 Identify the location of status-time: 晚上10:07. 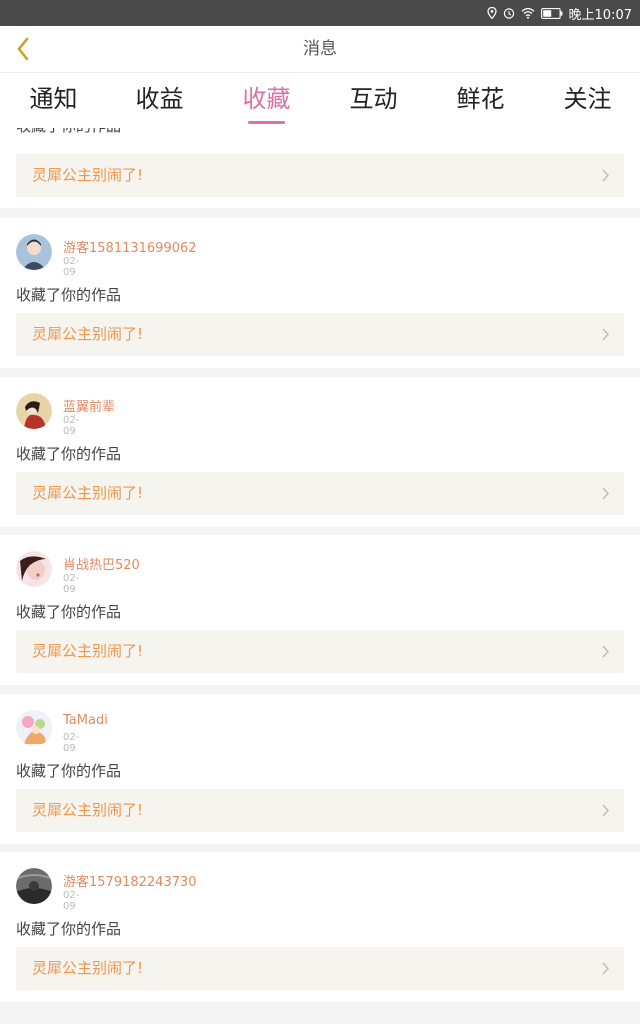
(600, 15).